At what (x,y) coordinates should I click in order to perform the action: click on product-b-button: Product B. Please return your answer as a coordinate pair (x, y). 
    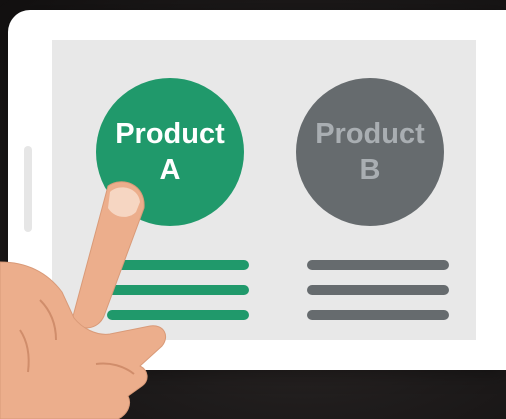
    Looking at the image, I should click on (370, 152).